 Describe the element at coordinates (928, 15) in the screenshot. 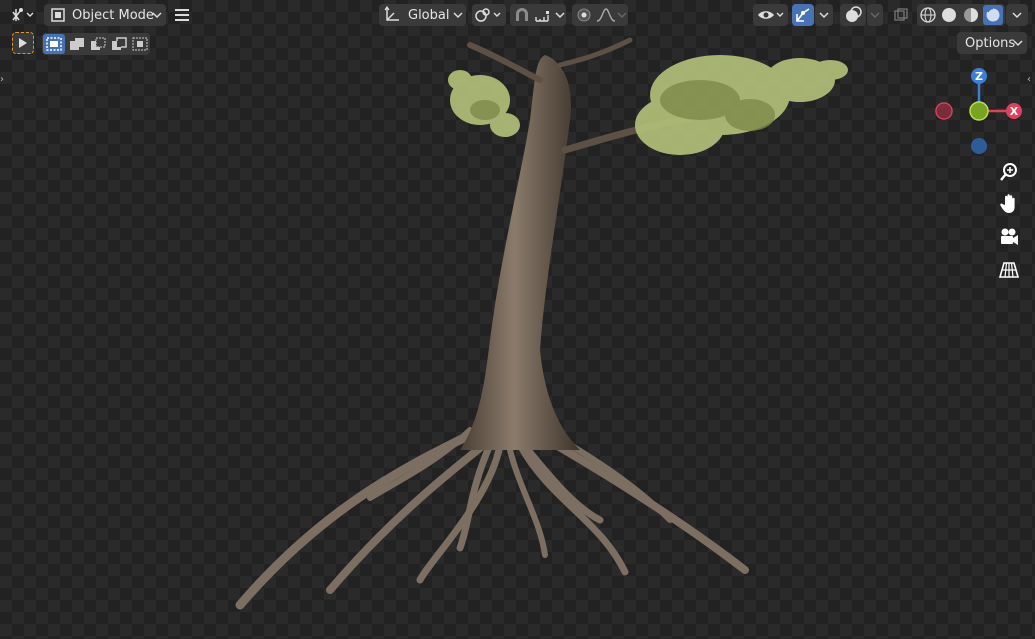

I see `wireframe-shading-icon` at that location.